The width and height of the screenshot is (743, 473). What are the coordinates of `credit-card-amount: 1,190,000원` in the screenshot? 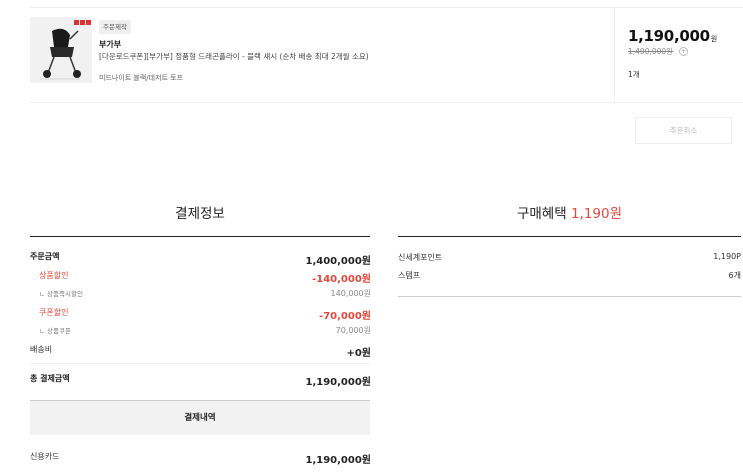 It's located at (338, 460).